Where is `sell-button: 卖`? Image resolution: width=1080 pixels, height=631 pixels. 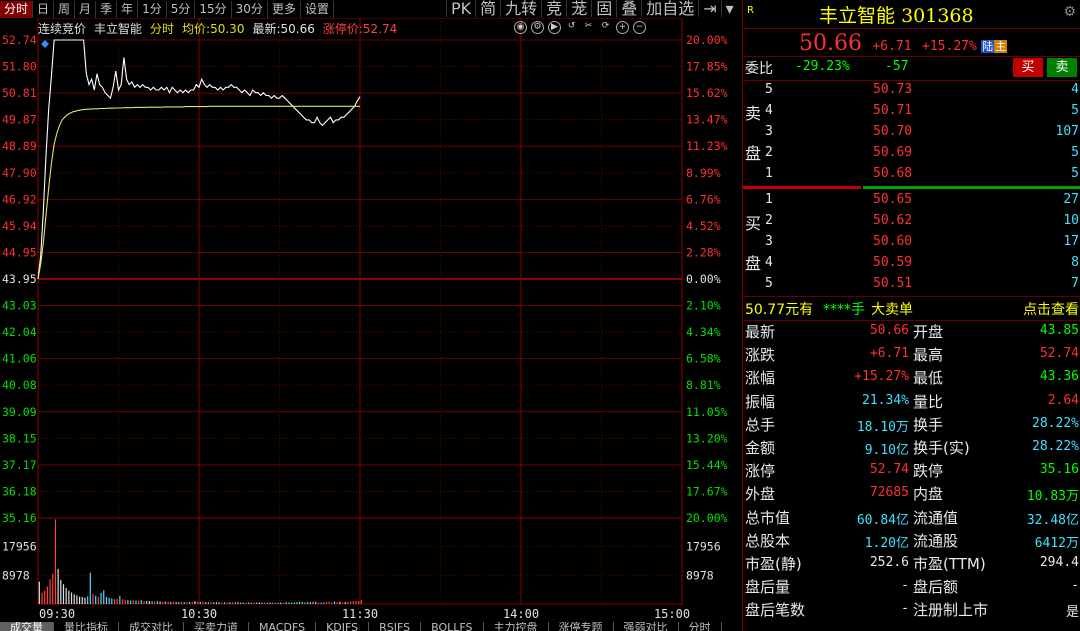
sell-button: 卖 is located at coordinates (1062, 67).